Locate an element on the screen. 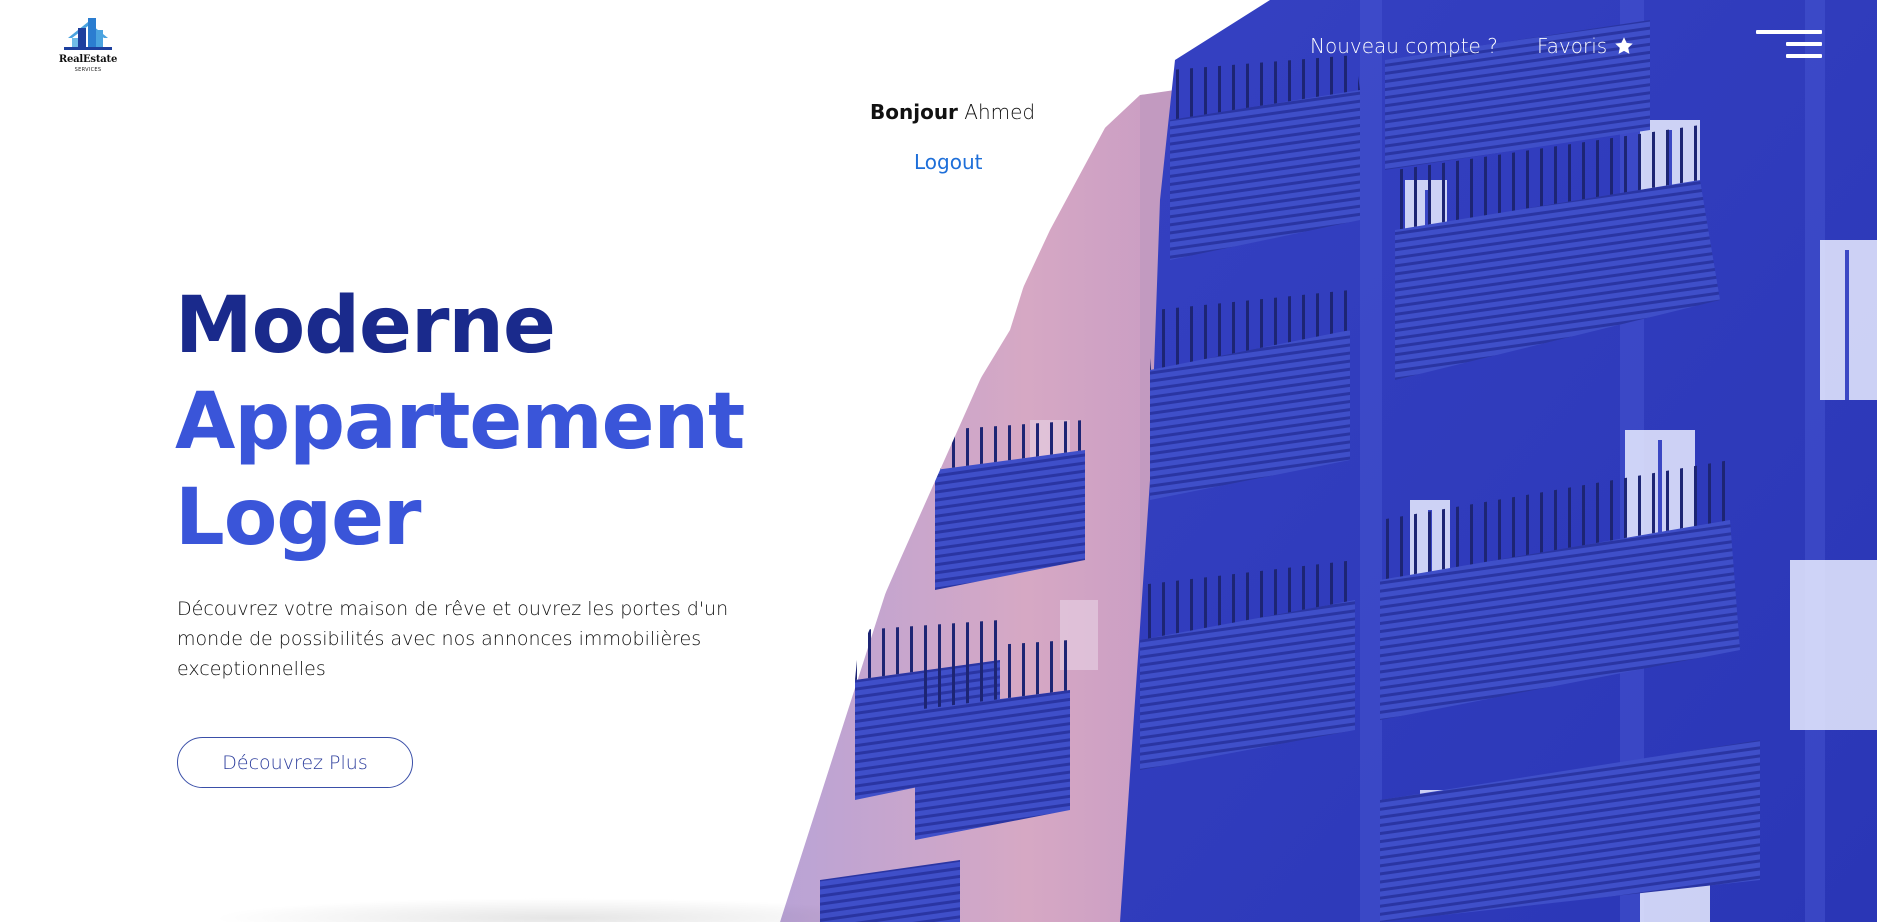  nav-favorites-link: Favoris is located at coordinates (1586, 46).